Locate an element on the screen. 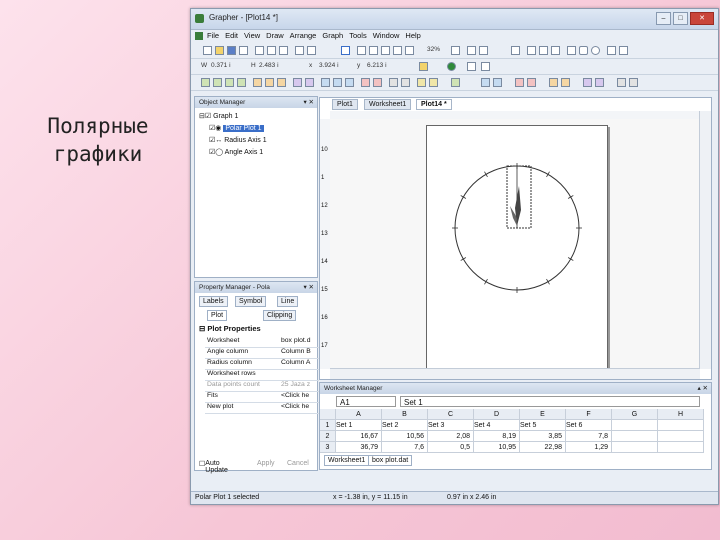 Image resolution: width=720 pixels, height=540 pixels. x-value: 3.924 i is located at coordinates (329, 65).